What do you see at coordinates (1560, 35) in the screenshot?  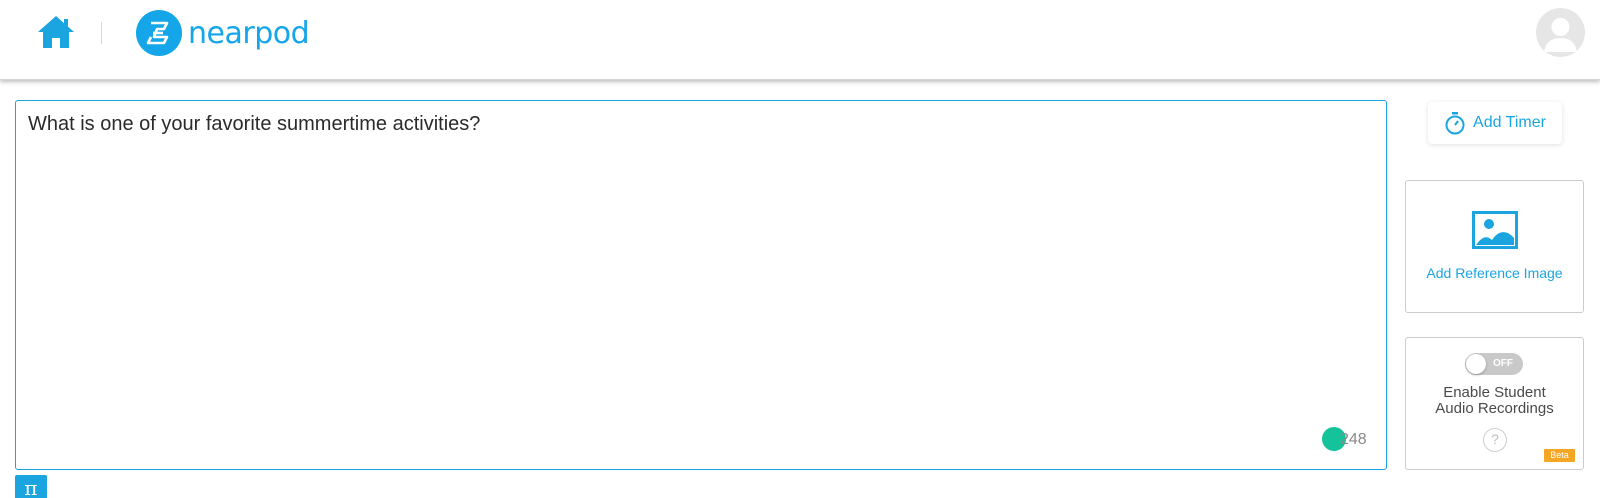 I see `avatar-icon` at bounding box center [1560, 35].